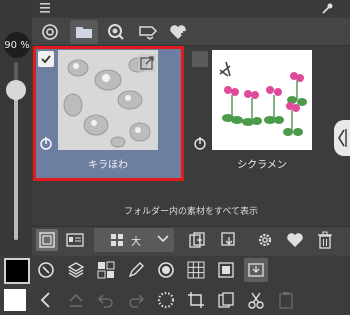  I want to click on size-slider-fill, so click(16, 166).